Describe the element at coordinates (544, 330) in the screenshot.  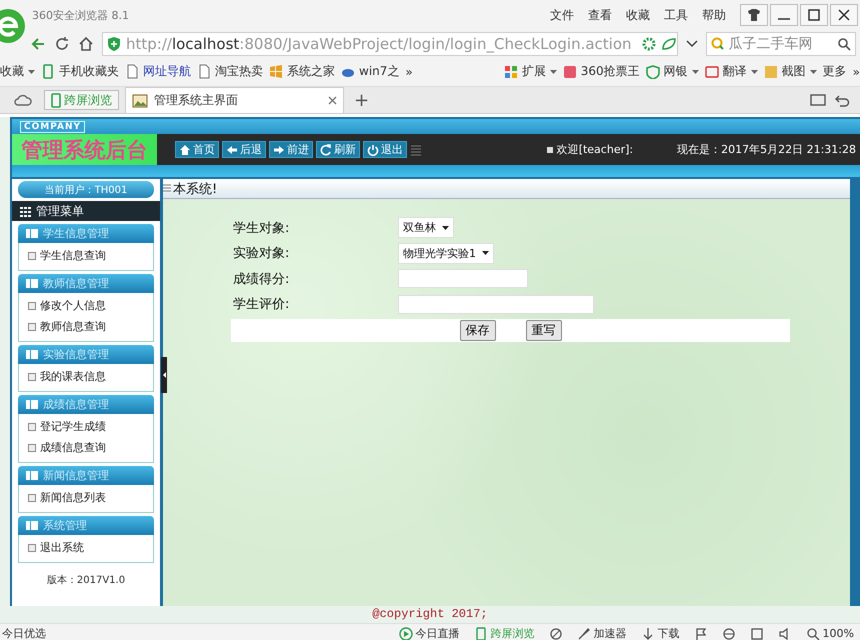
I see `form-button: 重写` at that location.